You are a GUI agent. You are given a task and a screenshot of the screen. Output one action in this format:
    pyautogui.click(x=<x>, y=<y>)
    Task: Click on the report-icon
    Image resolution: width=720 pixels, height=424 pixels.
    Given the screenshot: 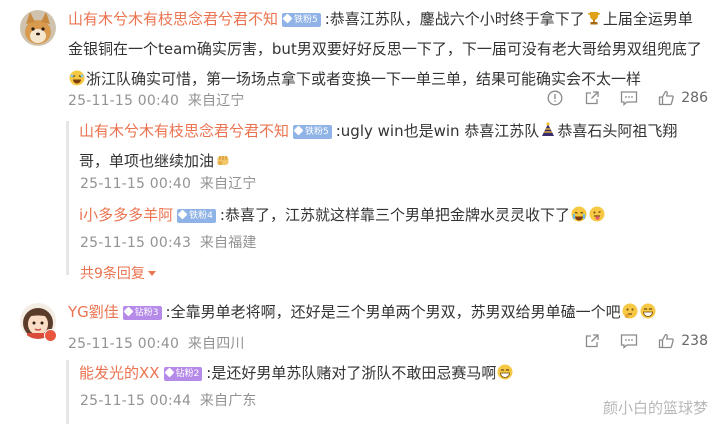 What is the action you would take?
    pyautogui.click(x=555, y=98)
    